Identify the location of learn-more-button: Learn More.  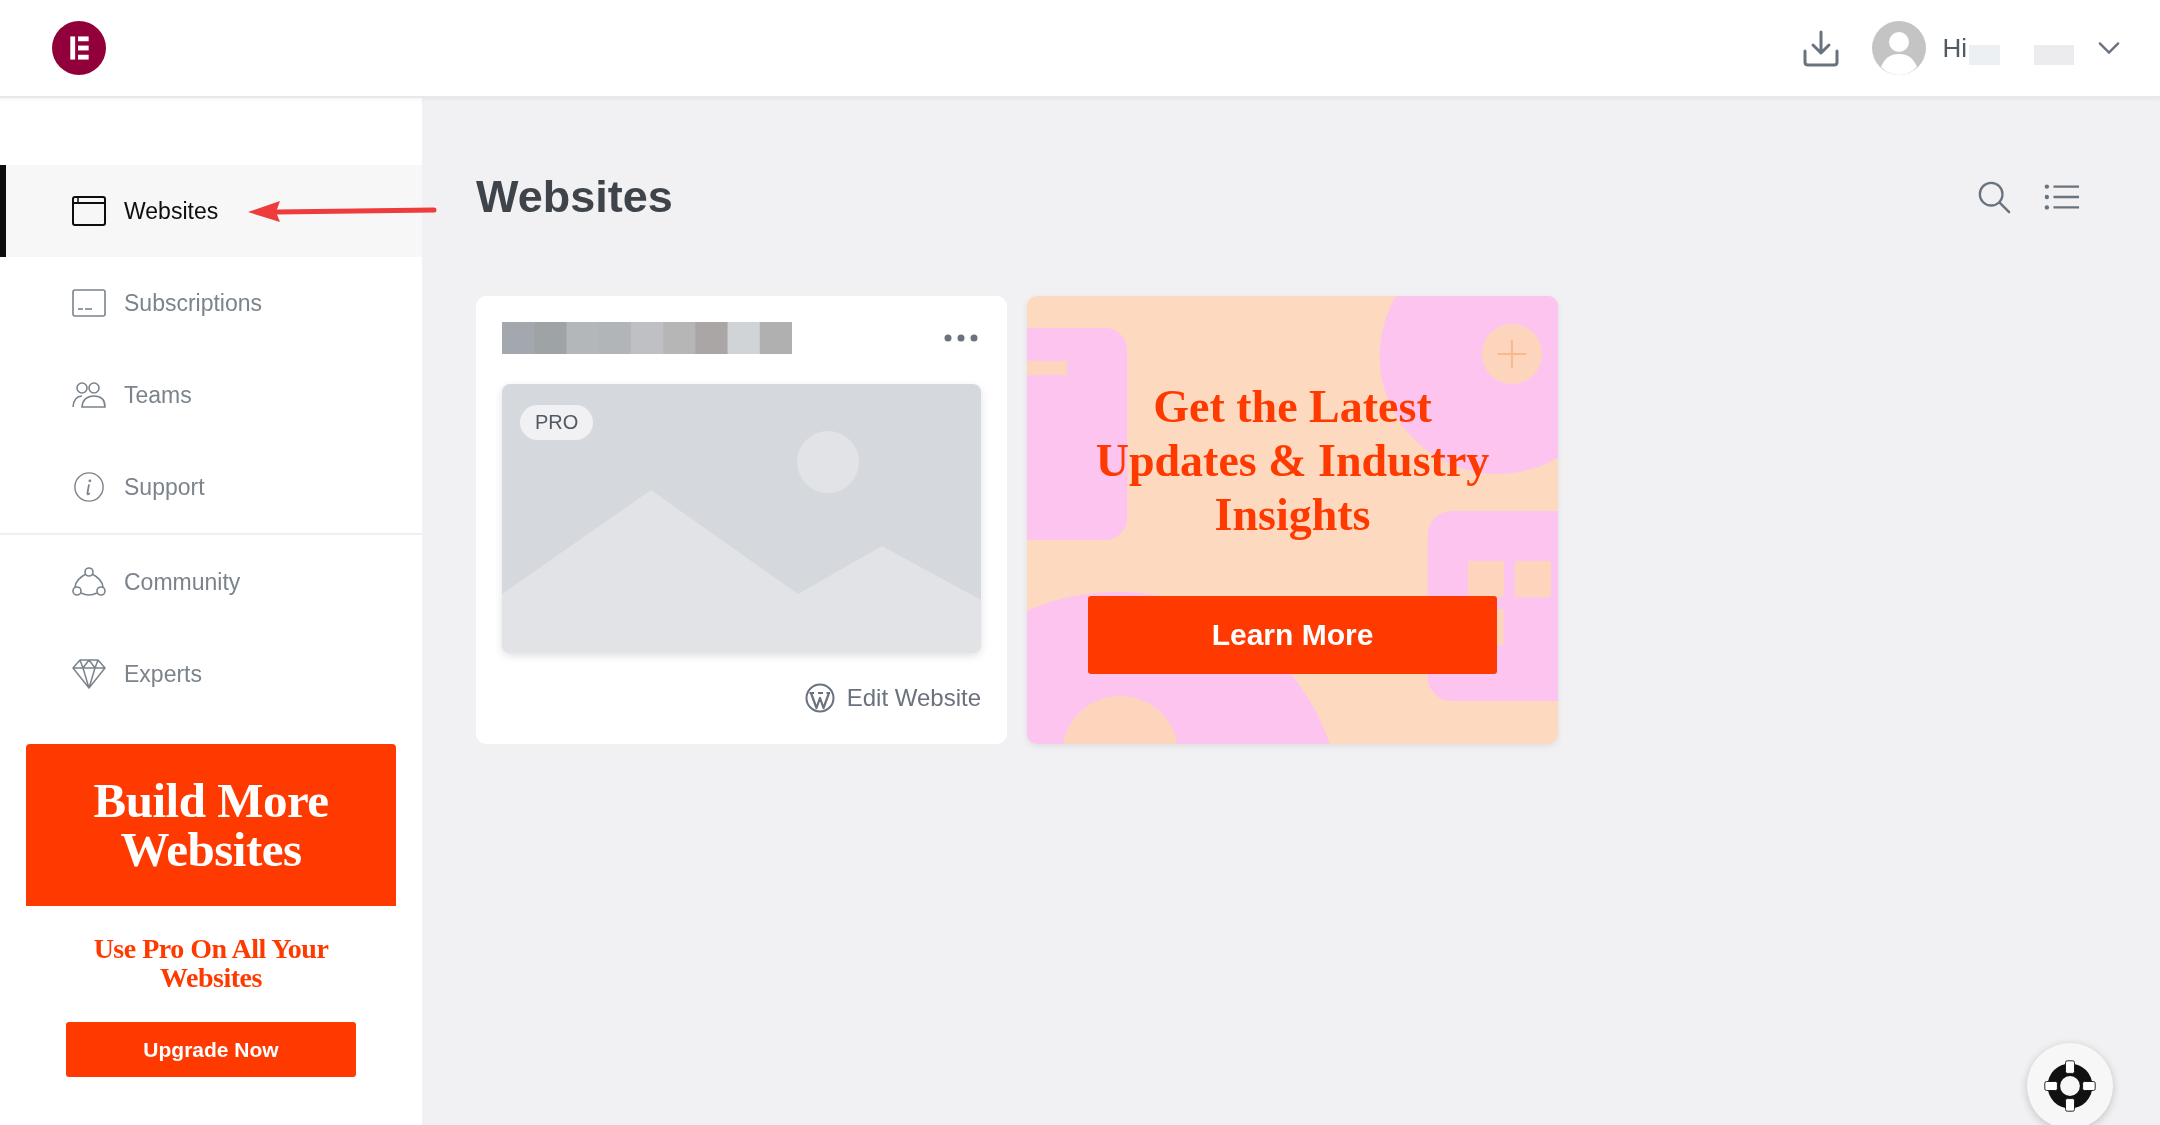
(1292, 635).